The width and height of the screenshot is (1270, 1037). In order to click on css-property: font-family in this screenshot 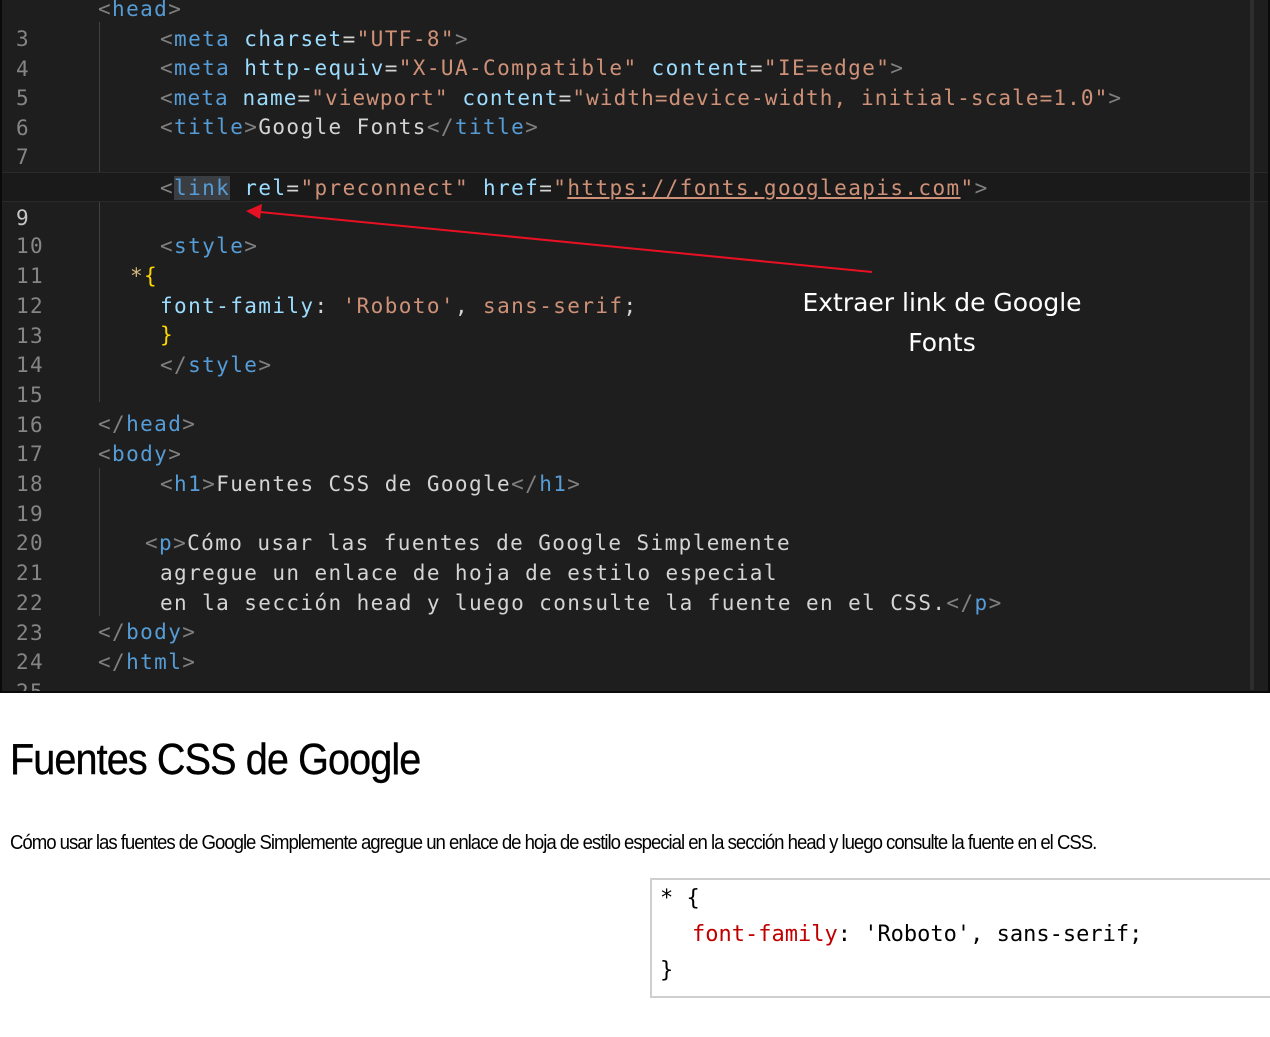, I will do `click(765, 934)`.